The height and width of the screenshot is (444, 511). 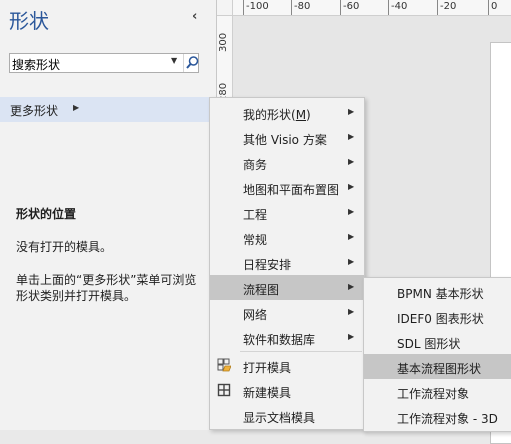 What do you see at coordinates (302, 6) in the screenshot?
I see `ruler-tick-label: -80` at bounding box center [302, 6].